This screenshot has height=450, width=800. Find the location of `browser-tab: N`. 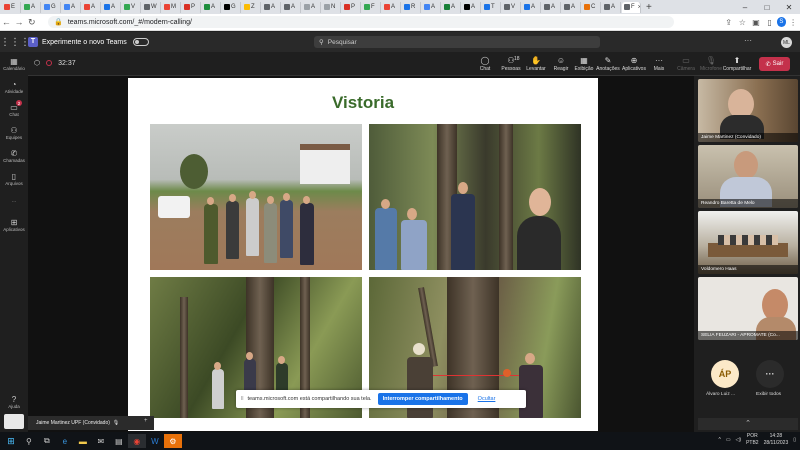

browser-tab: N is located at coordinates (331, 7).